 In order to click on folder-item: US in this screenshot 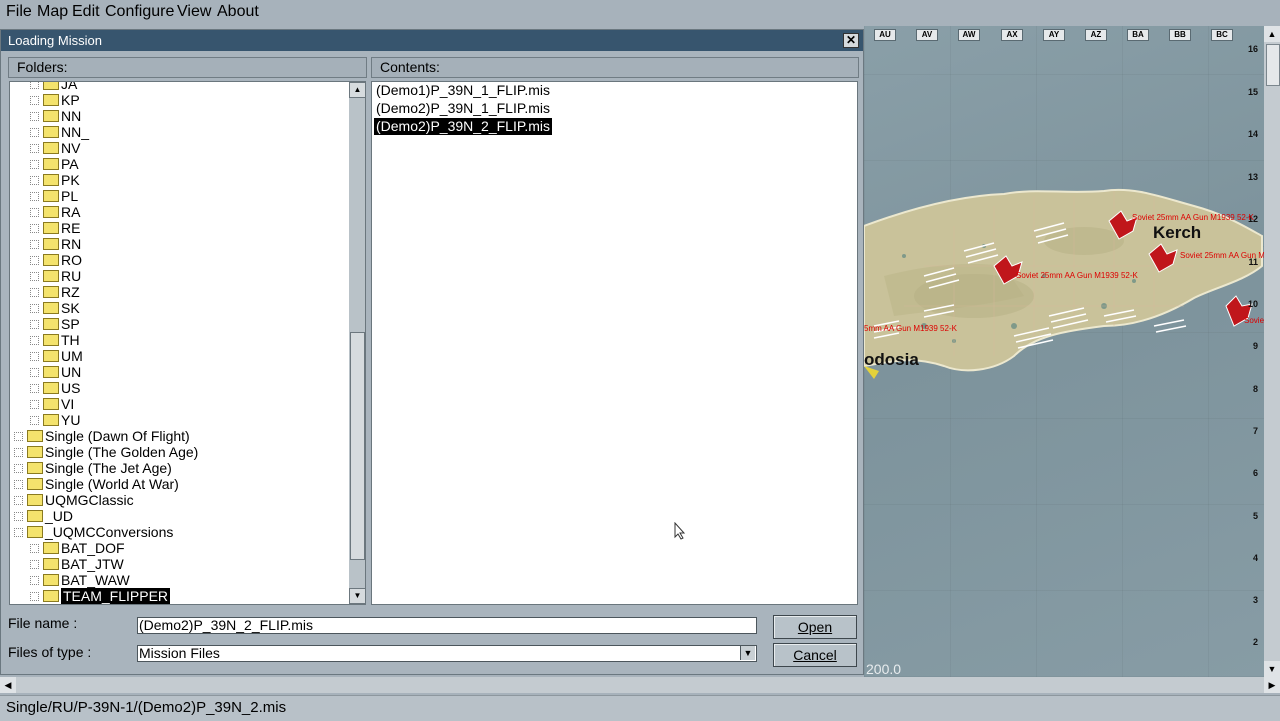, I will do `click(55, 388)`.